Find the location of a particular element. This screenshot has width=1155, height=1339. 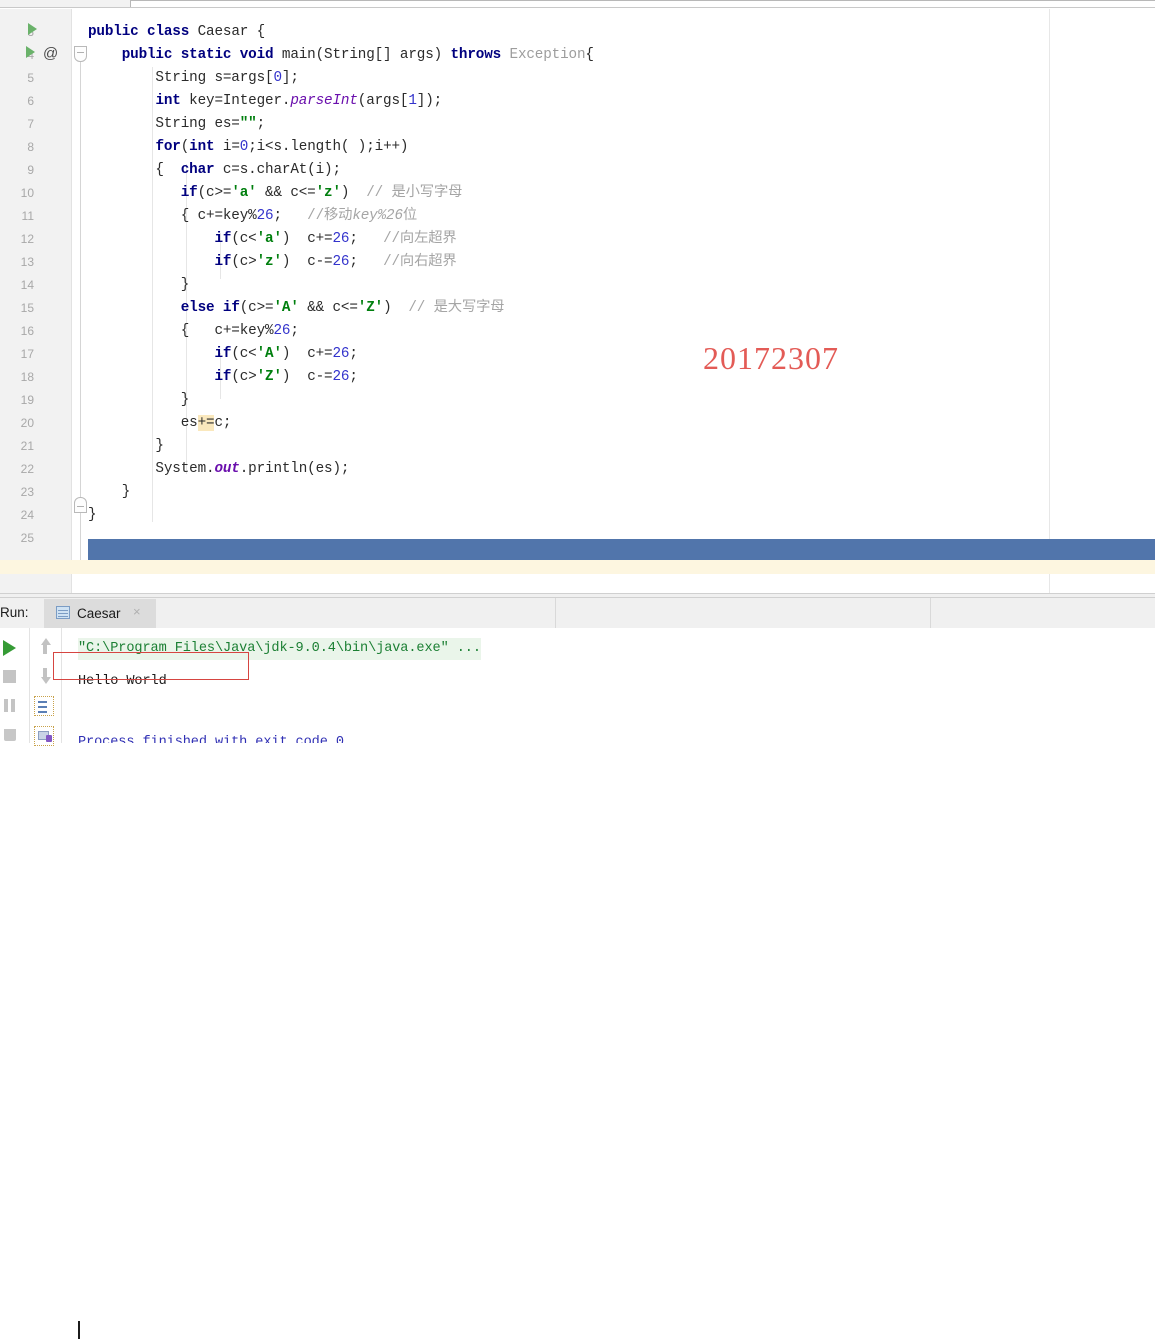

current-line-highlight is located at coordinates (577, 567).